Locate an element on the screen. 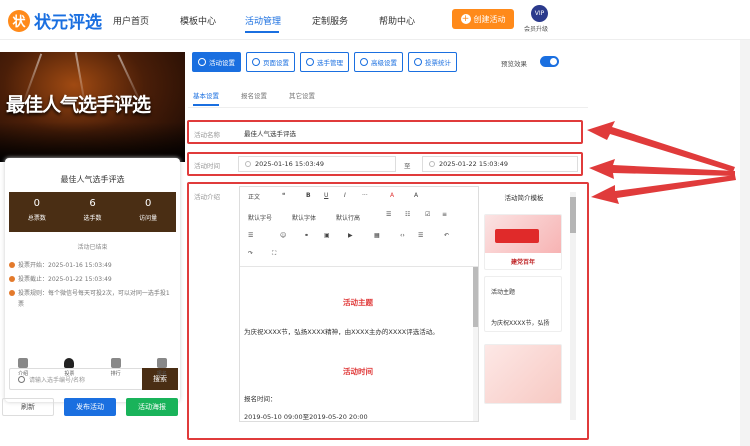 This screenshot has height=446, width=750. preview-tabbar: 介绍 投票 排行 报名 is located at coordinates (92, 371).